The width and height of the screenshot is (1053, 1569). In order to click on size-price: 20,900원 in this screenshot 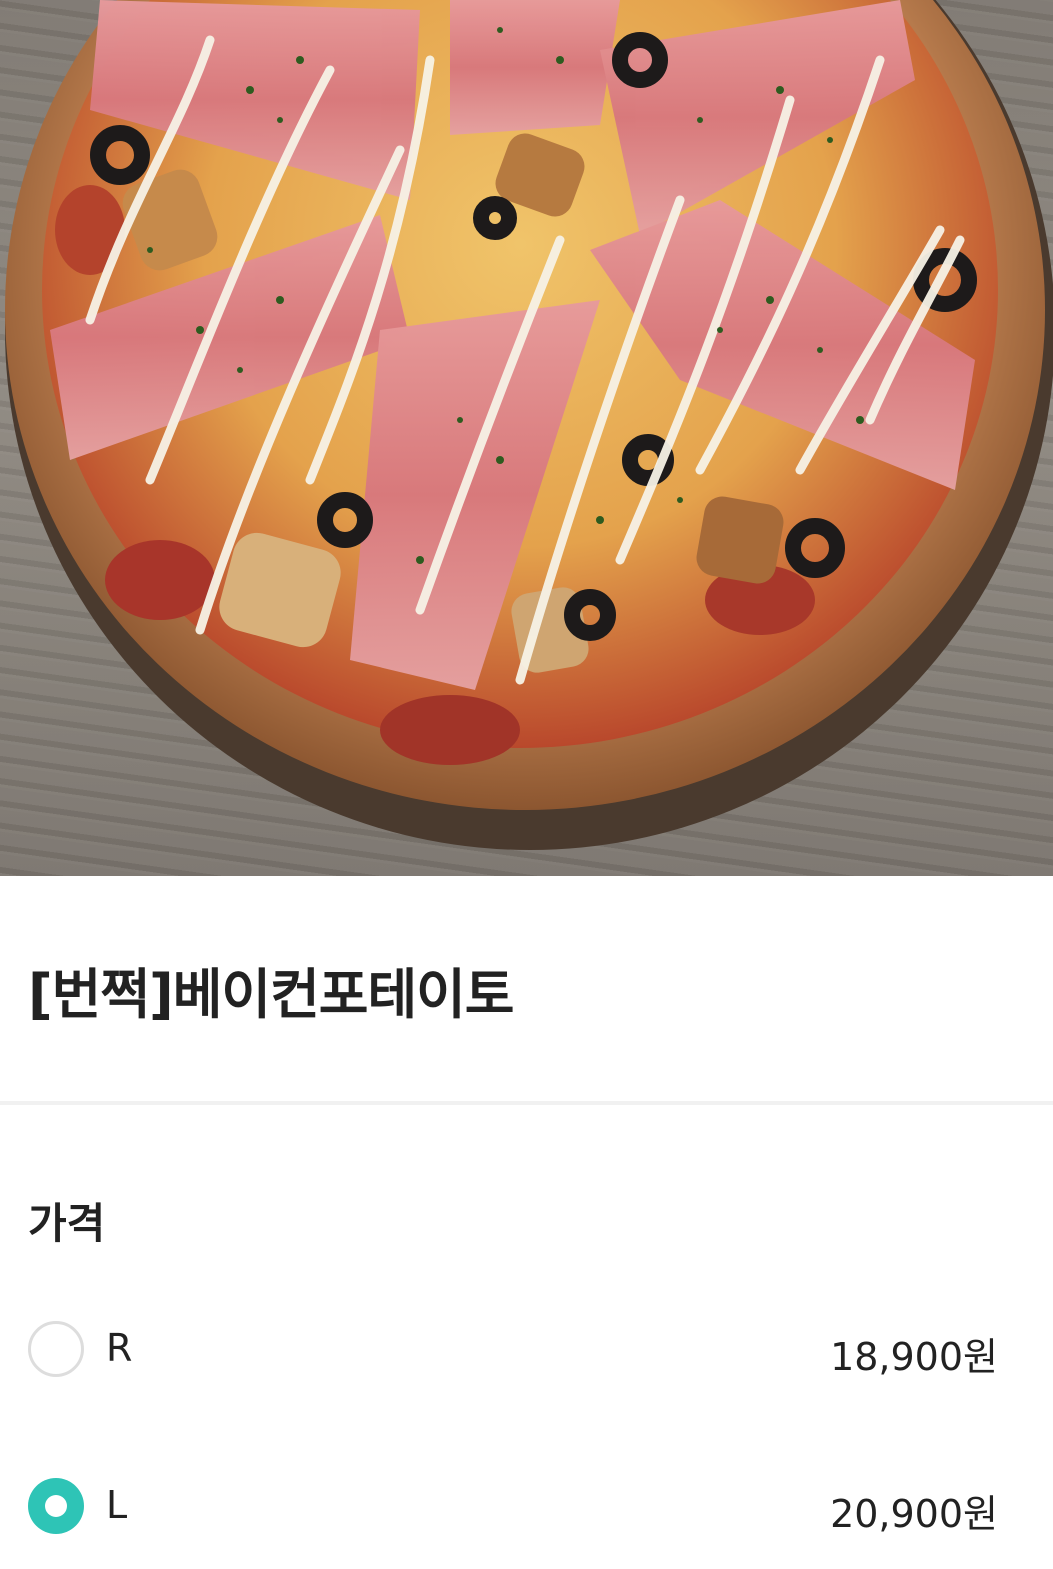, I will do `click(914, 1514)`.